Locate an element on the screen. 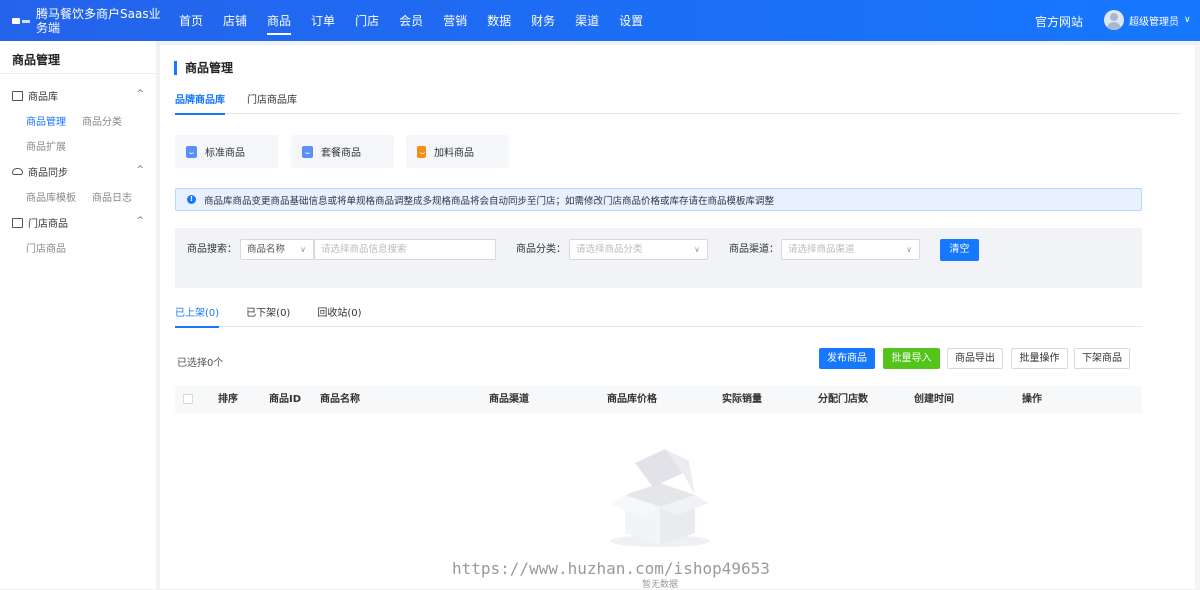  sidebar-group-label: 门店商品 is located at coordinates (48, 224).